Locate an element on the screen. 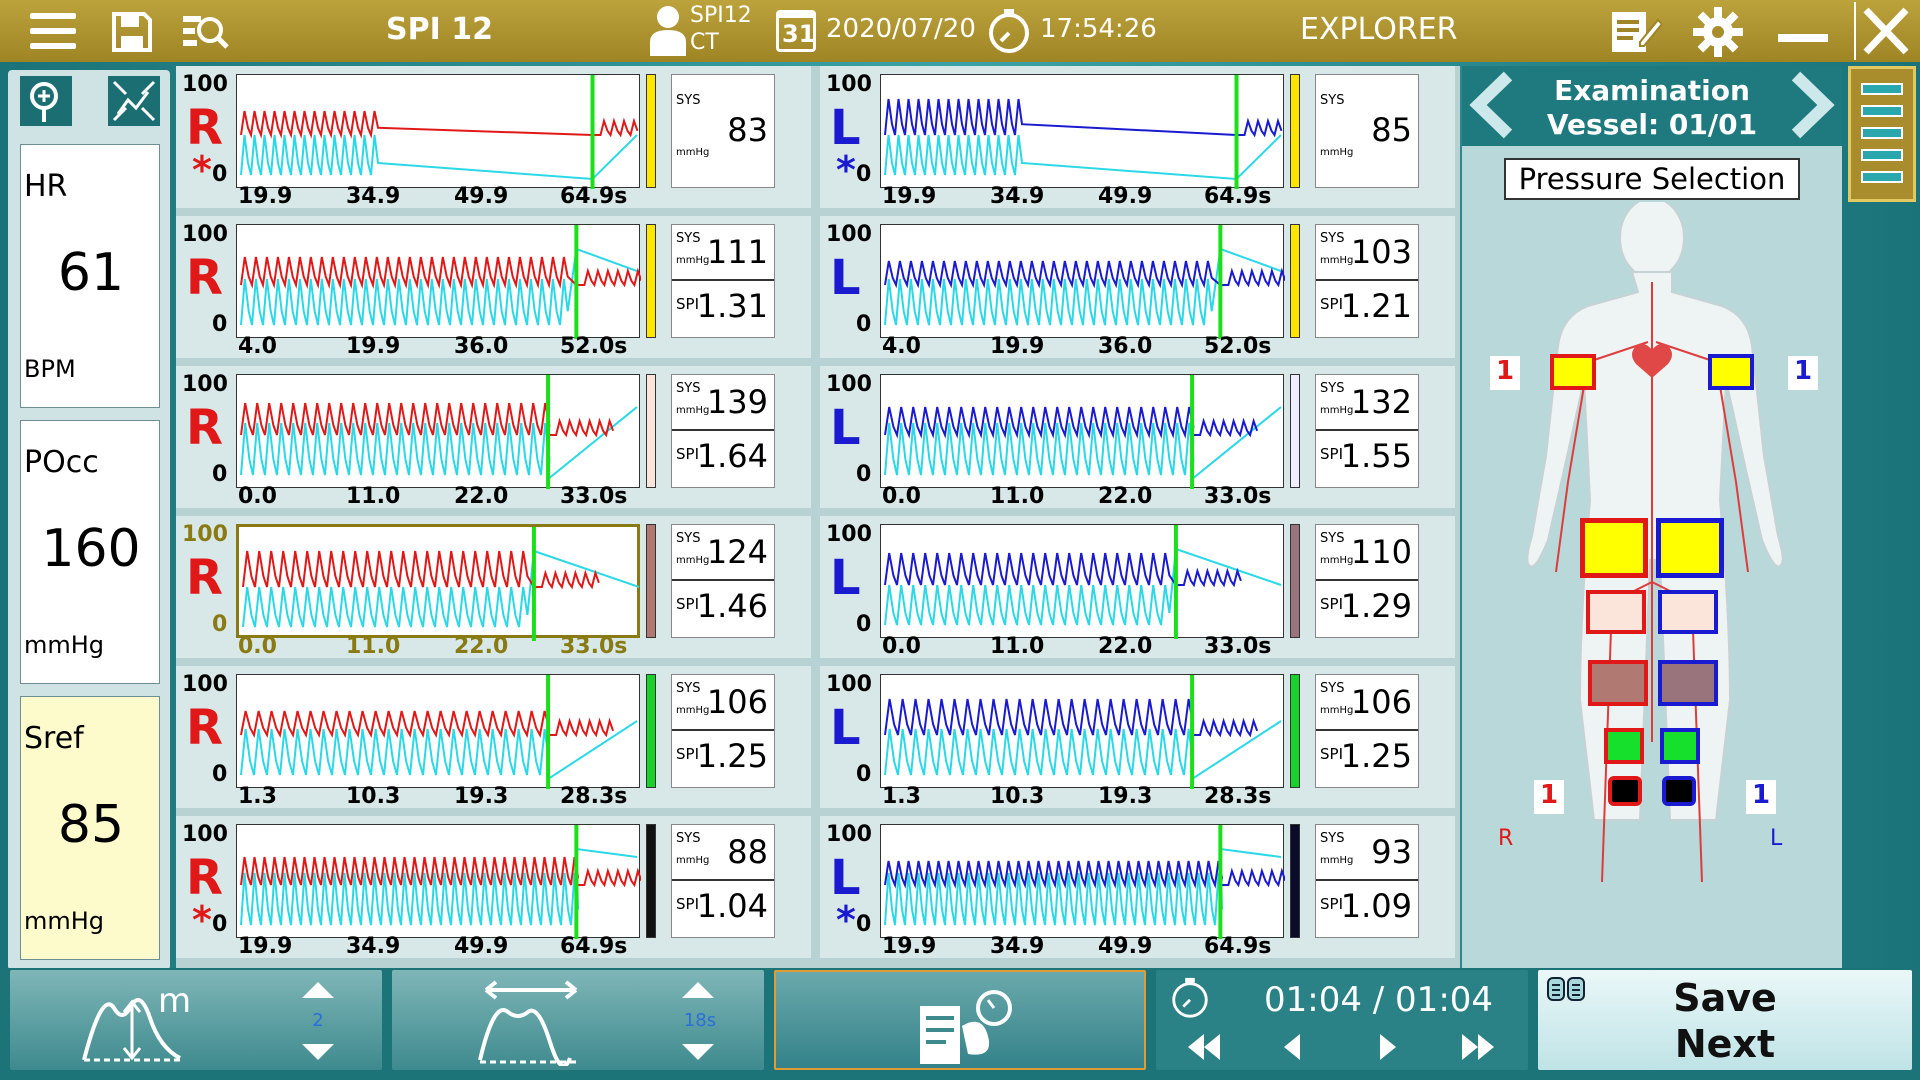  save-next-button: Save Next is located at coordinates (1725, 1020).